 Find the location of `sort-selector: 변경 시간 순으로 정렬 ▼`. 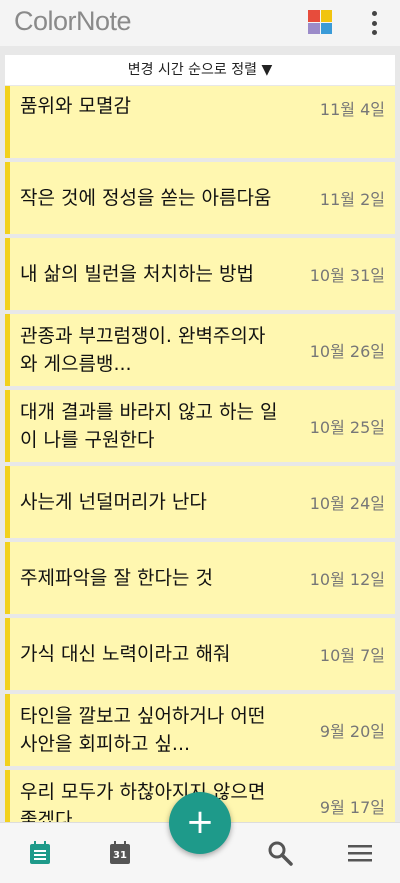

sort-selector: 변경 시간 순으로 정렬 ▼ is located at coordinates (200, 70).